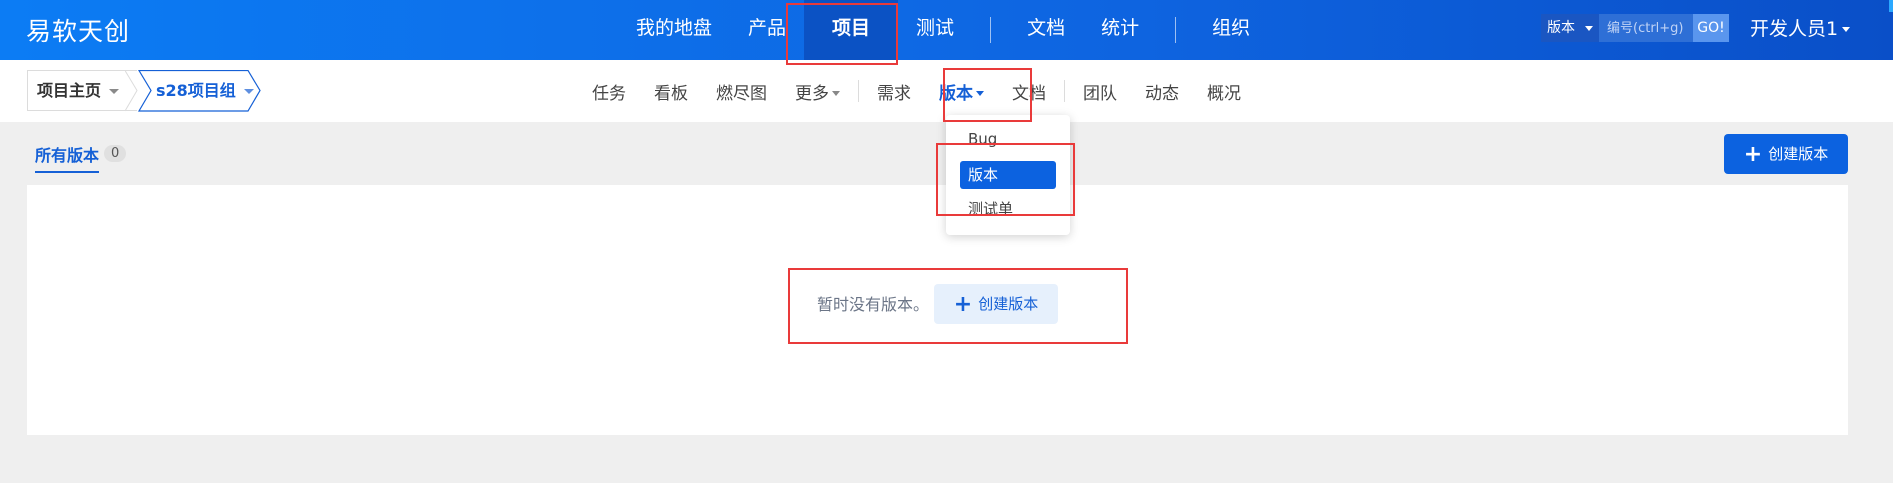 This screenshot has height=483, width=1893. Describe the element at coordinates (1798, 154) in the screenshot. I see `create-build-label: 创建版本` at that location.